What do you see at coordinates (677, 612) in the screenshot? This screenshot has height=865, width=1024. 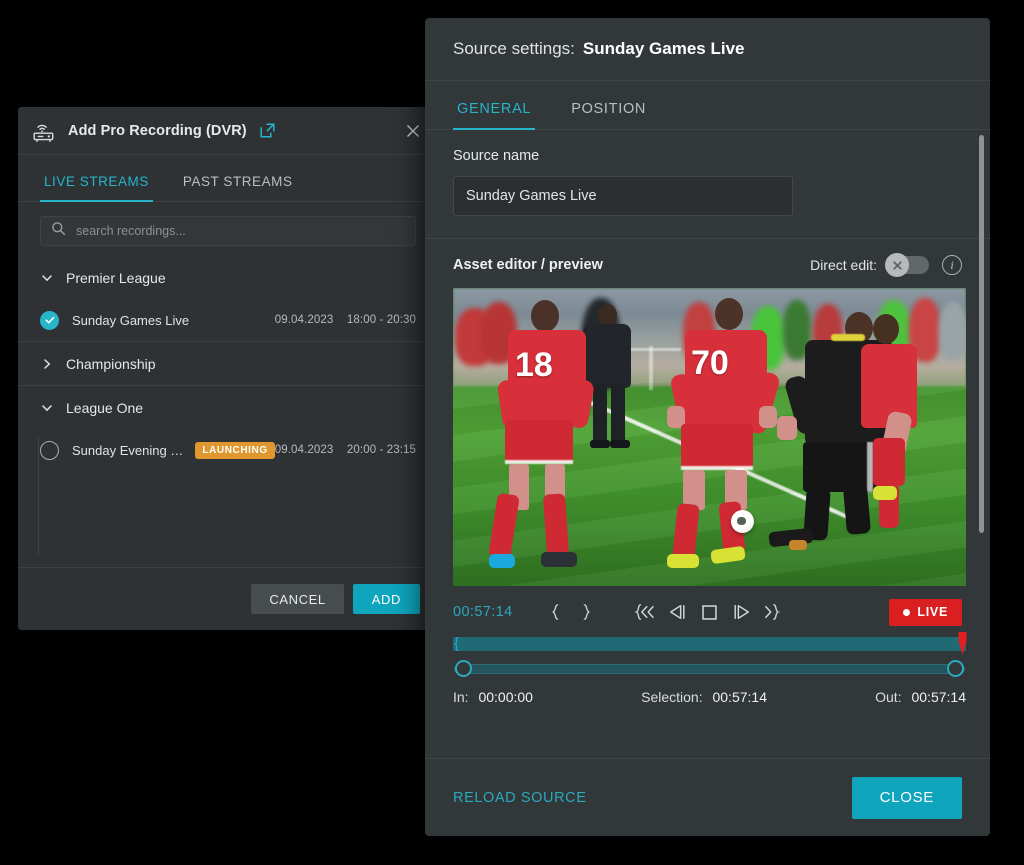 I see `step-back-button` at bounding box center [677, 612].